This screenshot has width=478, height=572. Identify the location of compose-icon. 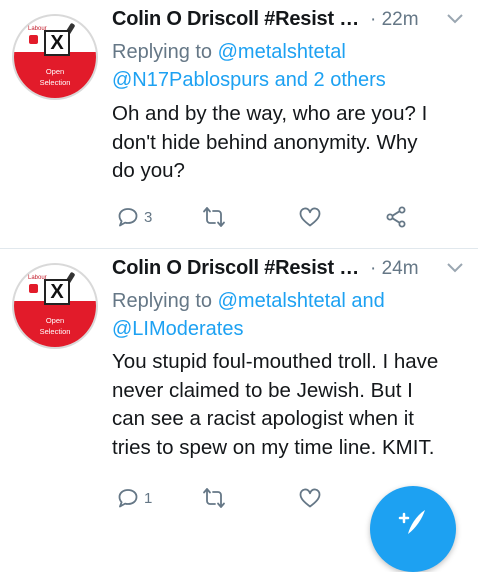
(411, 522).